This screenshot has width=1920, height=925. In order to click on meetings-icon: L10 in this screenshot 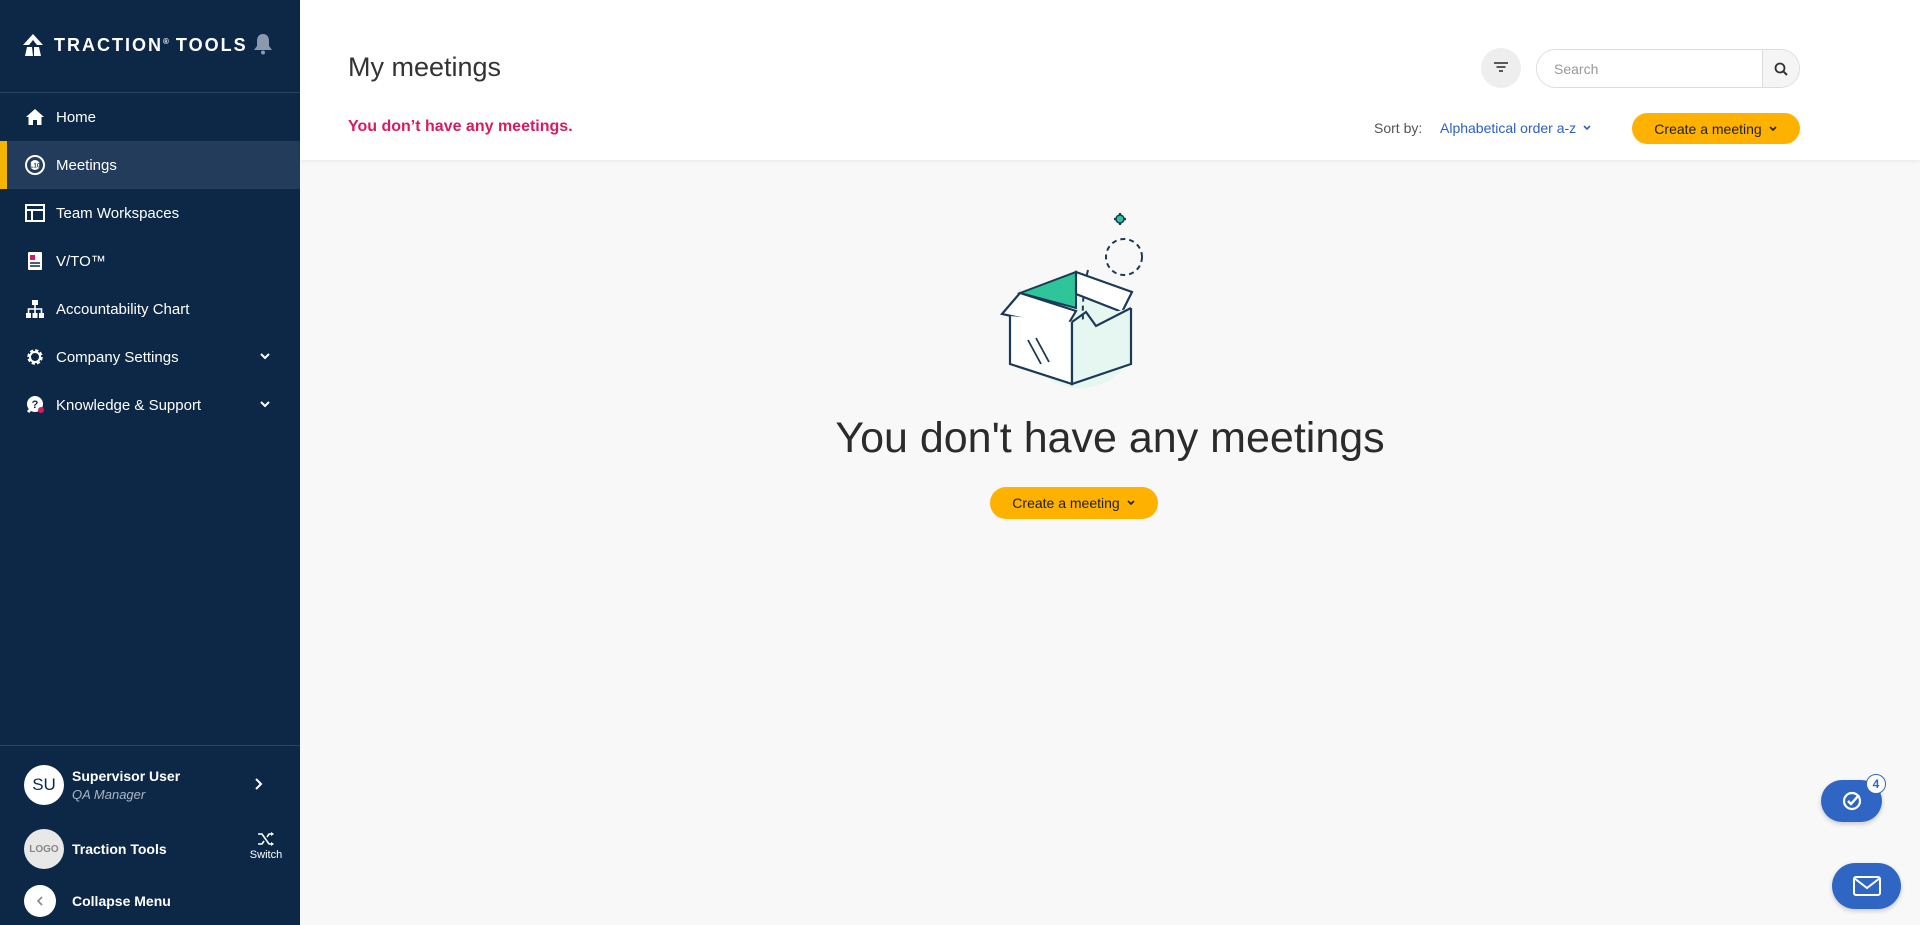, I will do `click(35, 165)`.